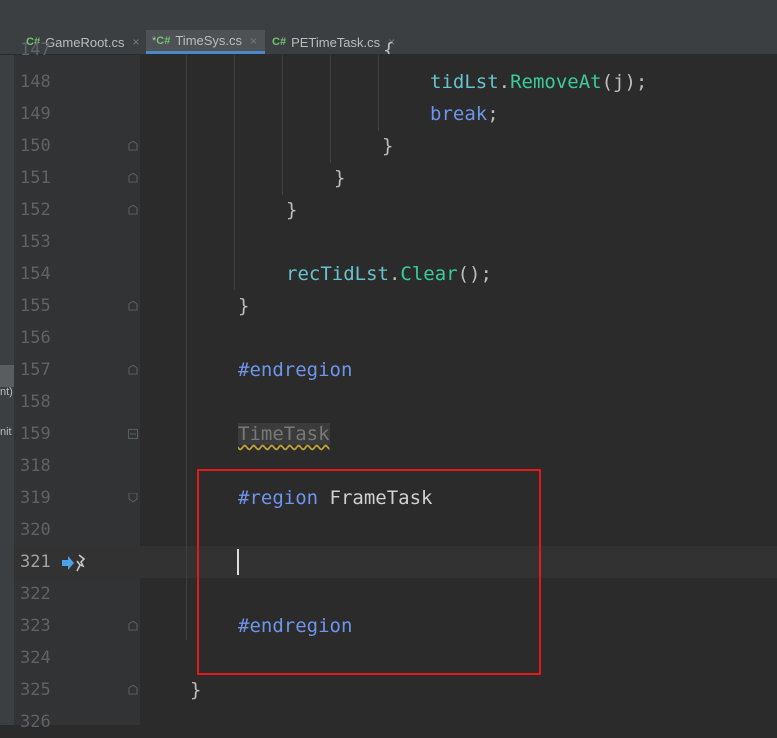 This screenshot has height=738, width=777. Describe the element at coordinates (40, 690) in the screenshot. I see `line-number: 325` at that location.